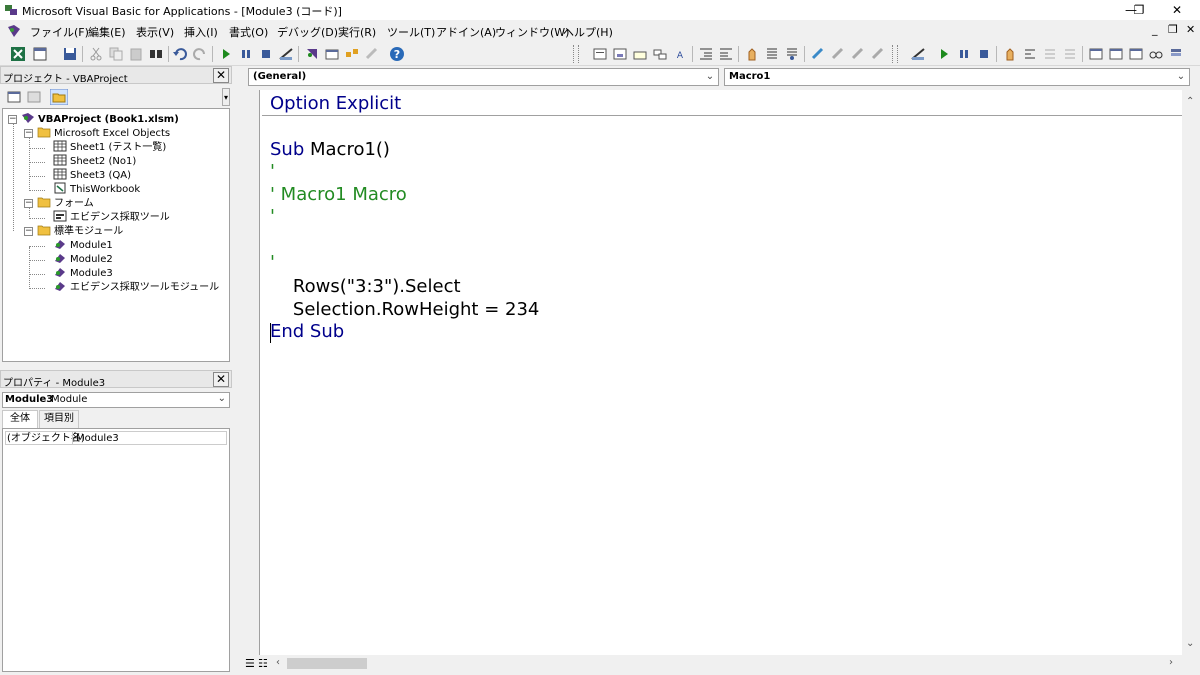 The image size is (1200, 675). Describe the element at coordinates (727, 663) in the screenshot. I see `horizontal-scrollbar: ‹ ›` at that location.